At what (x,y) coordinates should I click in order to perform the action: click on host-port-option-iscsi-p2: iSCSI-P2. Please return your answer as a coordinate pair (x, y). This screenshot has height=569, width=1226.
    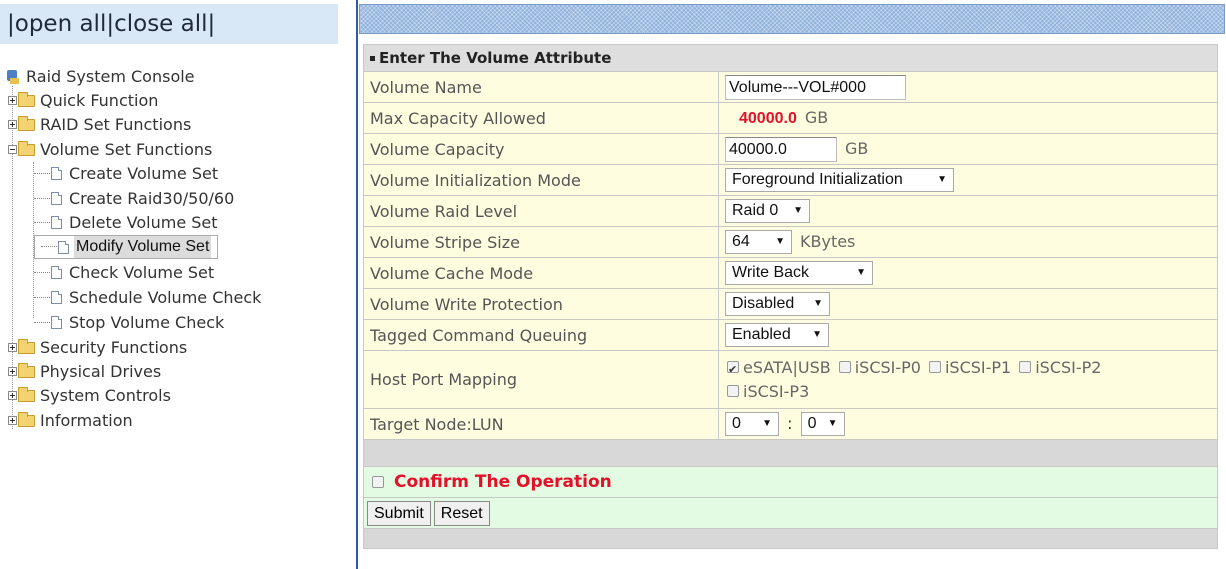
    Looking at the image, I should click on (1064, 367).